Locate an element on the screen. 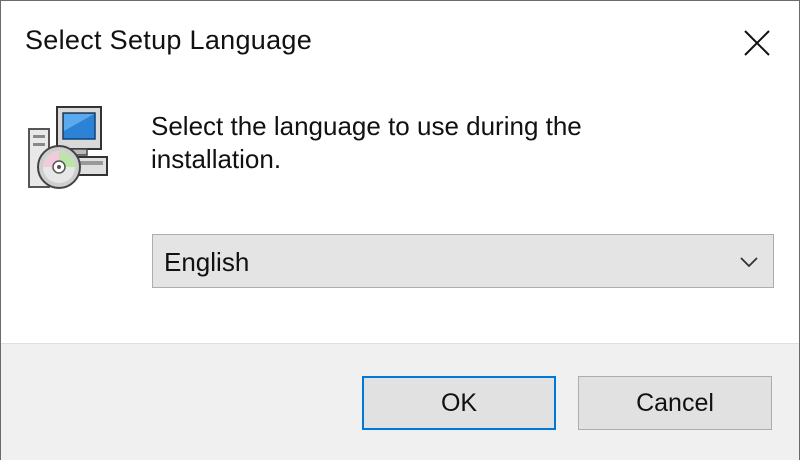  window-title: Select Setup Language is located at coordinates (169, 40).